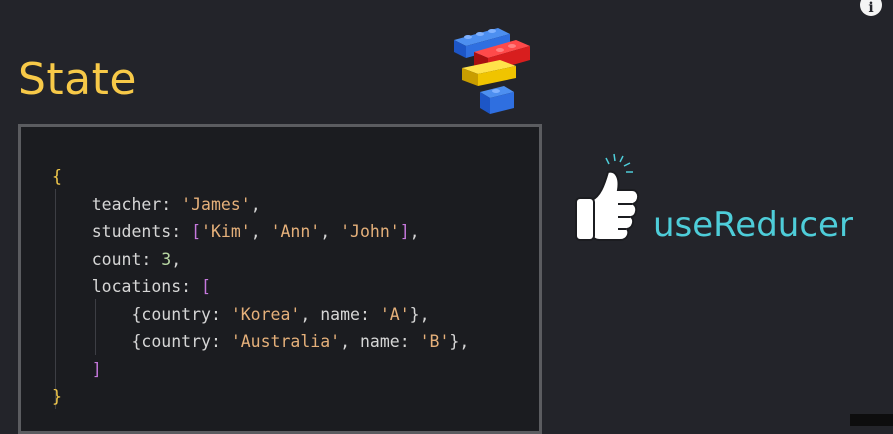 Image resolution: width=893 pixels, height=434 pixels. What do you see at coordinates (57, 176) in the screenshot?
I see `code-token: {` at bounding box center [57, 176].